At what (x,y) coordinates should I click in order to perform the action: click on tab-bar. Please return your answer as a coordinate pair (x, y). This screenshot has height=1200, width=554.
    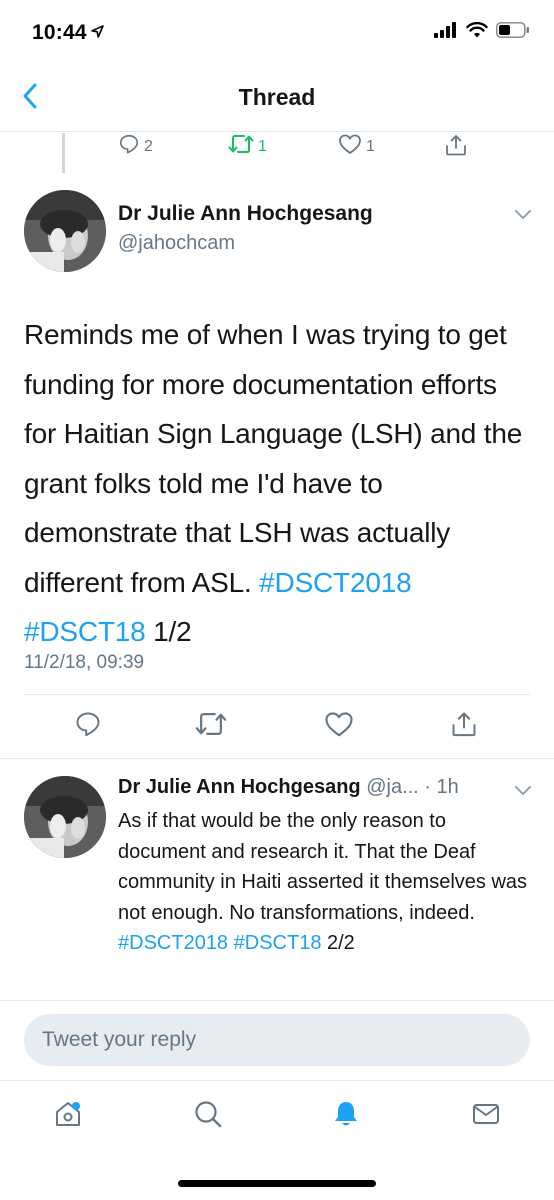
    Looking at the image, I should click on (277, 1117).